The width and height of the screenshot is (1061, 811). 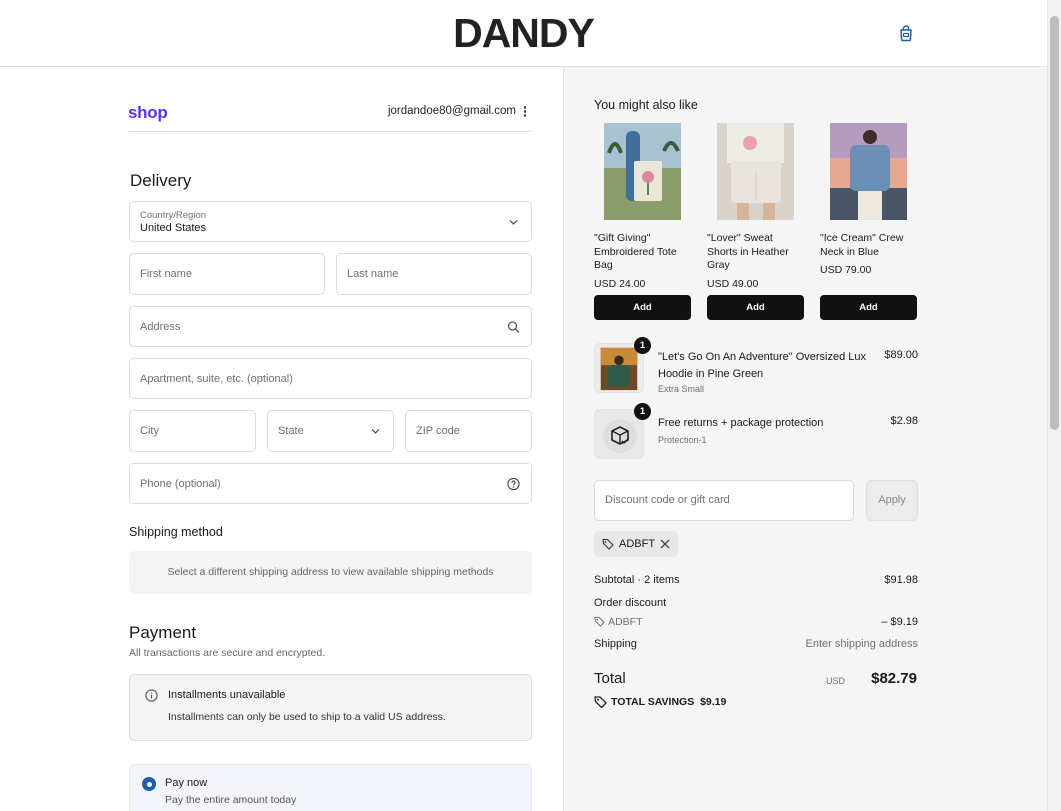 I want to click on last-name-placeholder: Last name, so click(x=373, y=274).